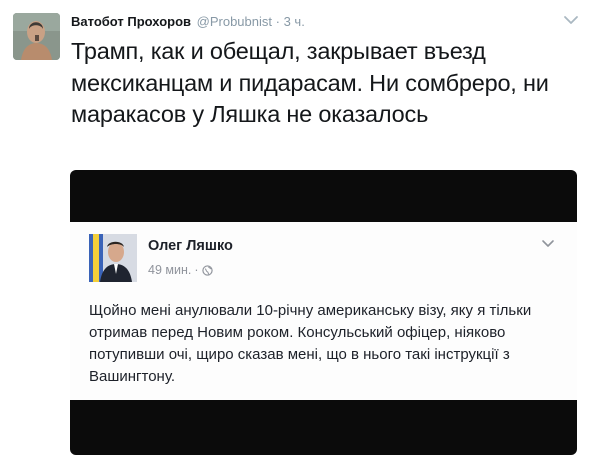  I want to click on tweet-timestamp: 3 ч., so click(294, 21).